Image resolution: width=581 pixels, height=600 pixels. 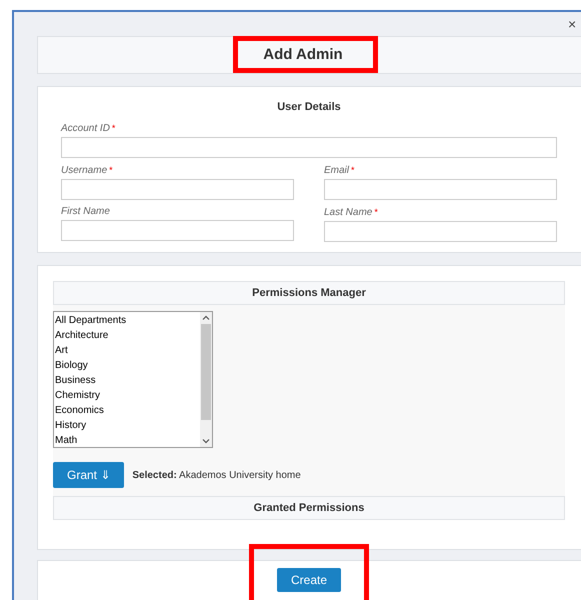 I want to click on close-button: ×, so click(x=572, y=24).